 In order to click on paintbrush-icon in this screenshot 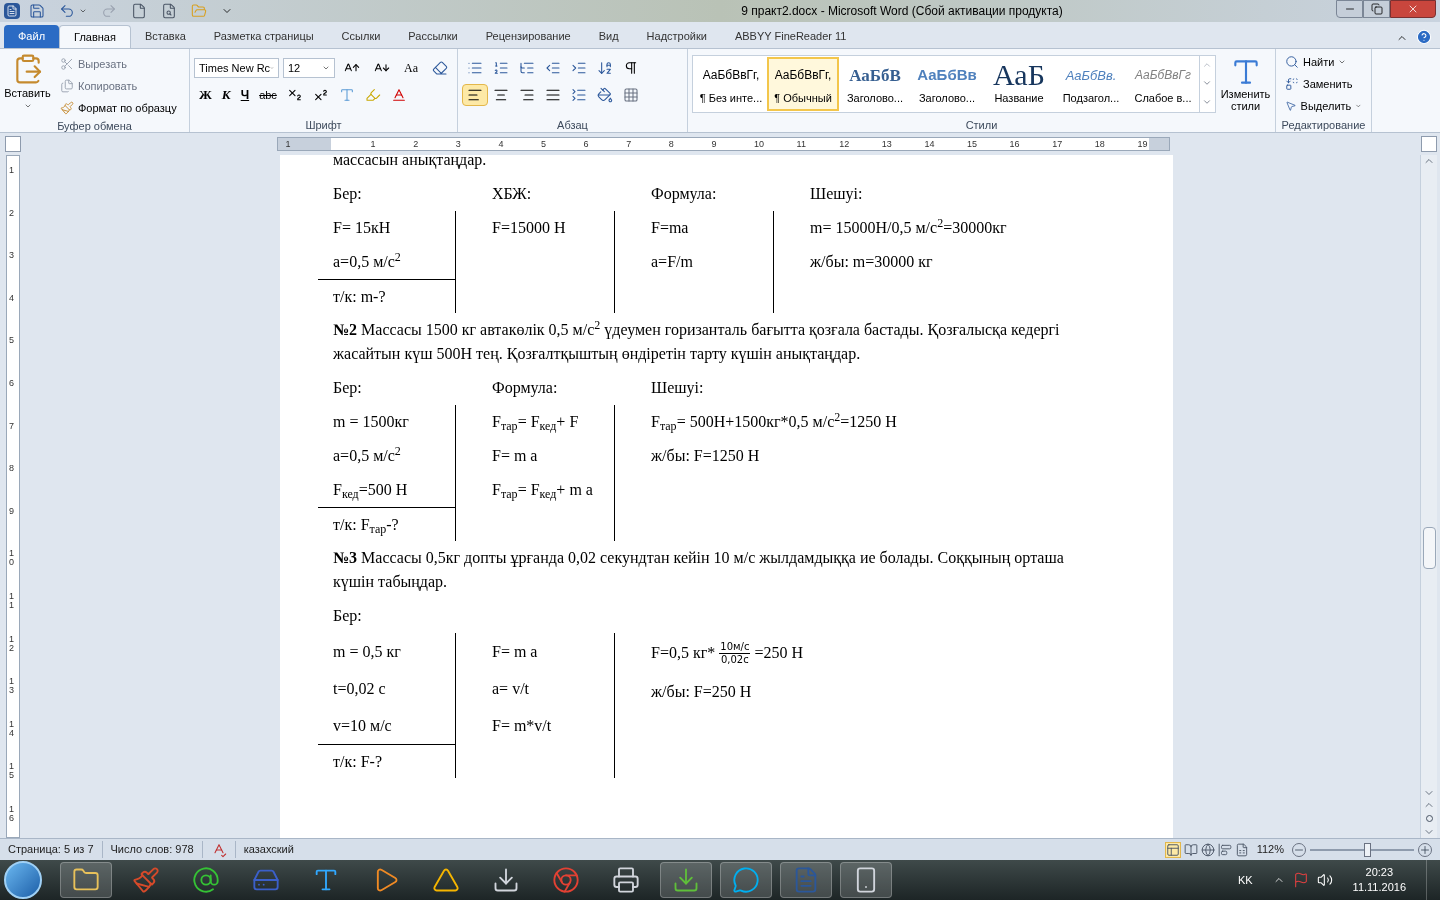, I will do `click(67, 108)`.